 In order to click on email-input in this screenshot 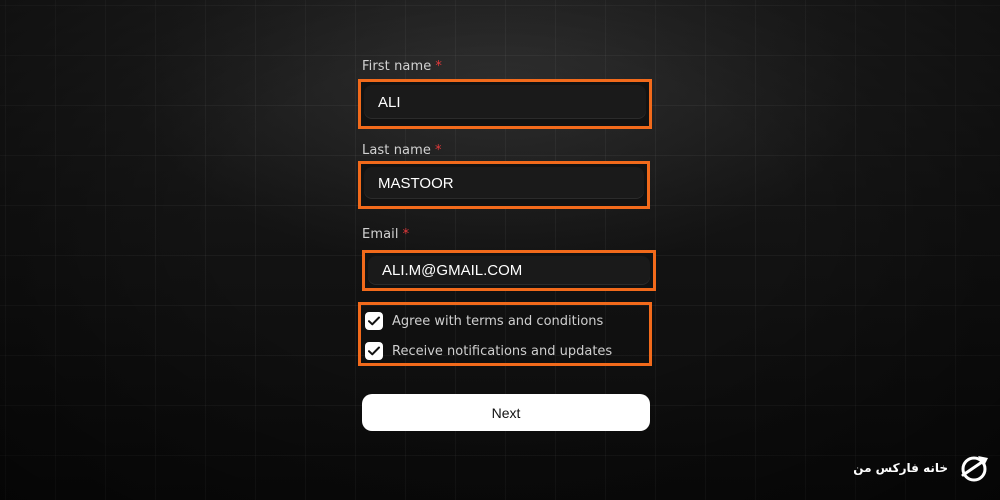, I will do `click(509, 270)`.